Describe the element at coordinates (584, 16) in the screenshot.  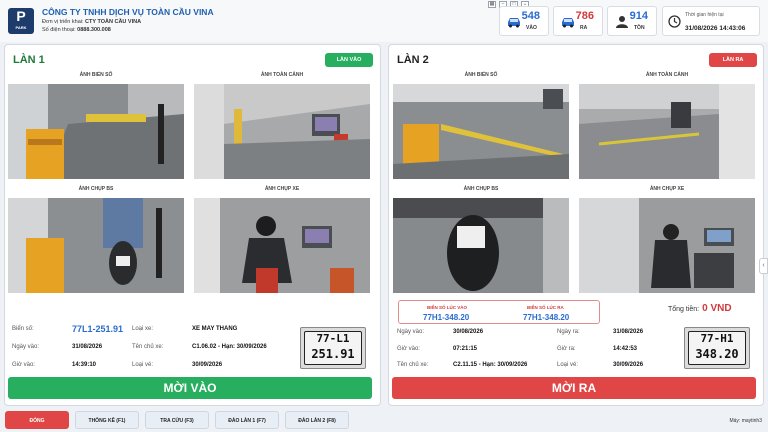
I see `stat-out-value: 786` at that location.